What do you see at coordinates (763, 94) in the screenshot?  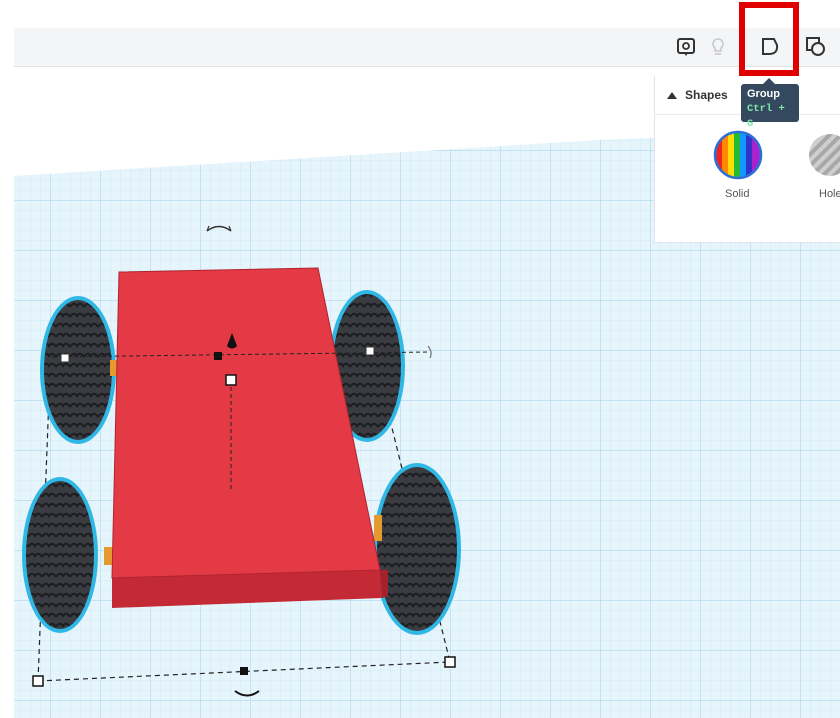 I see `tooltip-title: Group` at bounding box center [763, 94].